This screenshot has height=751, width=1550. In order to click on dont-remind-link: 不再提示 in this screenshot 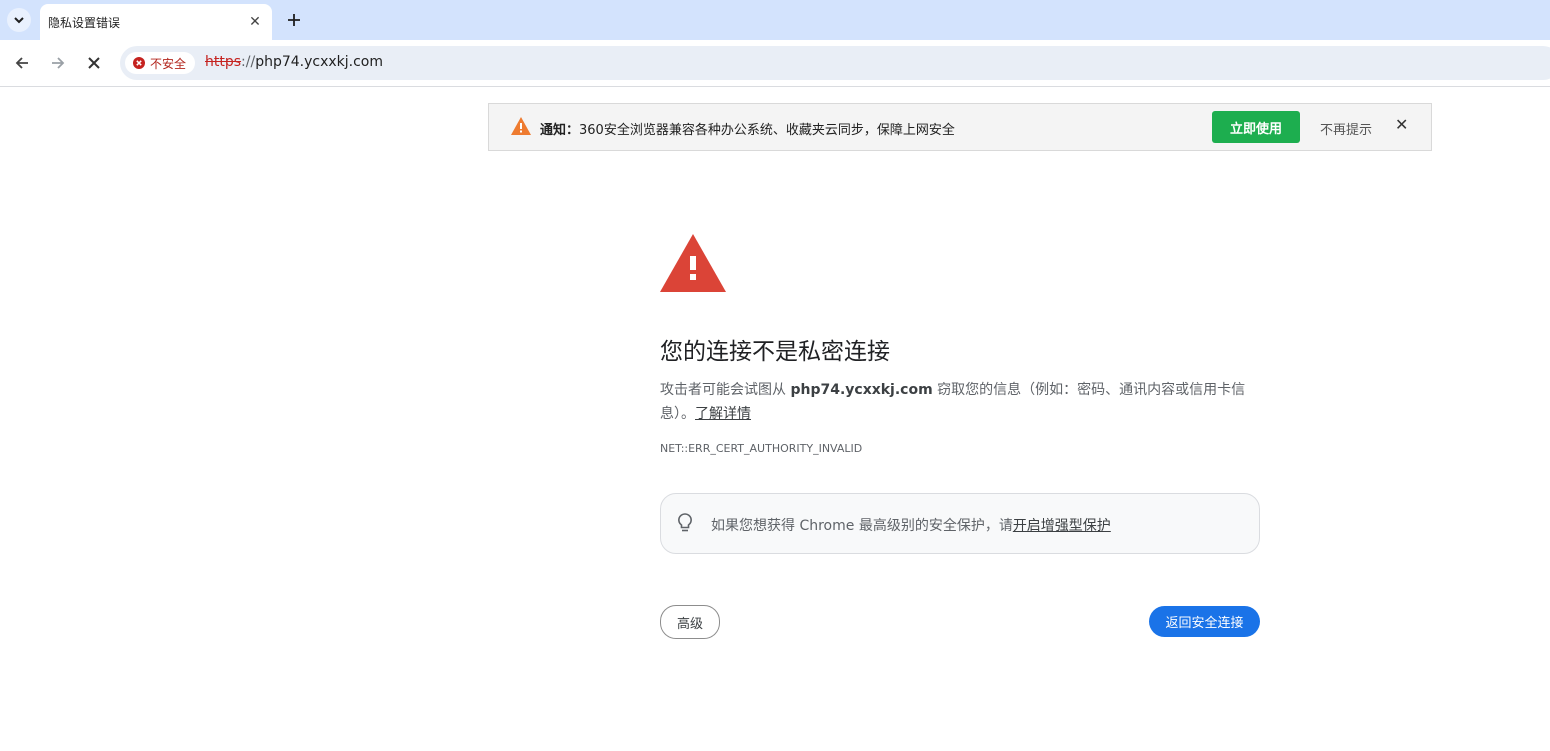, I will do `click(1346, 128)`.